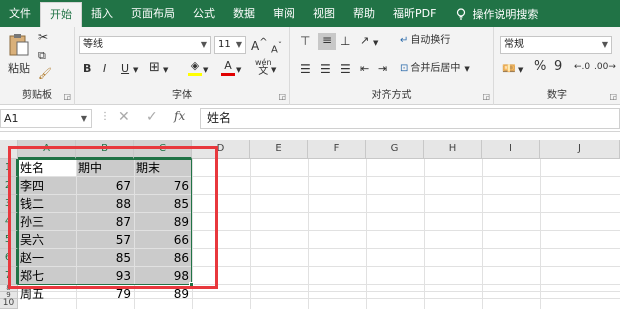 This screenshot has width=620, height=309. I want to click on align-middle-icon: ≡, so click(327, 41).